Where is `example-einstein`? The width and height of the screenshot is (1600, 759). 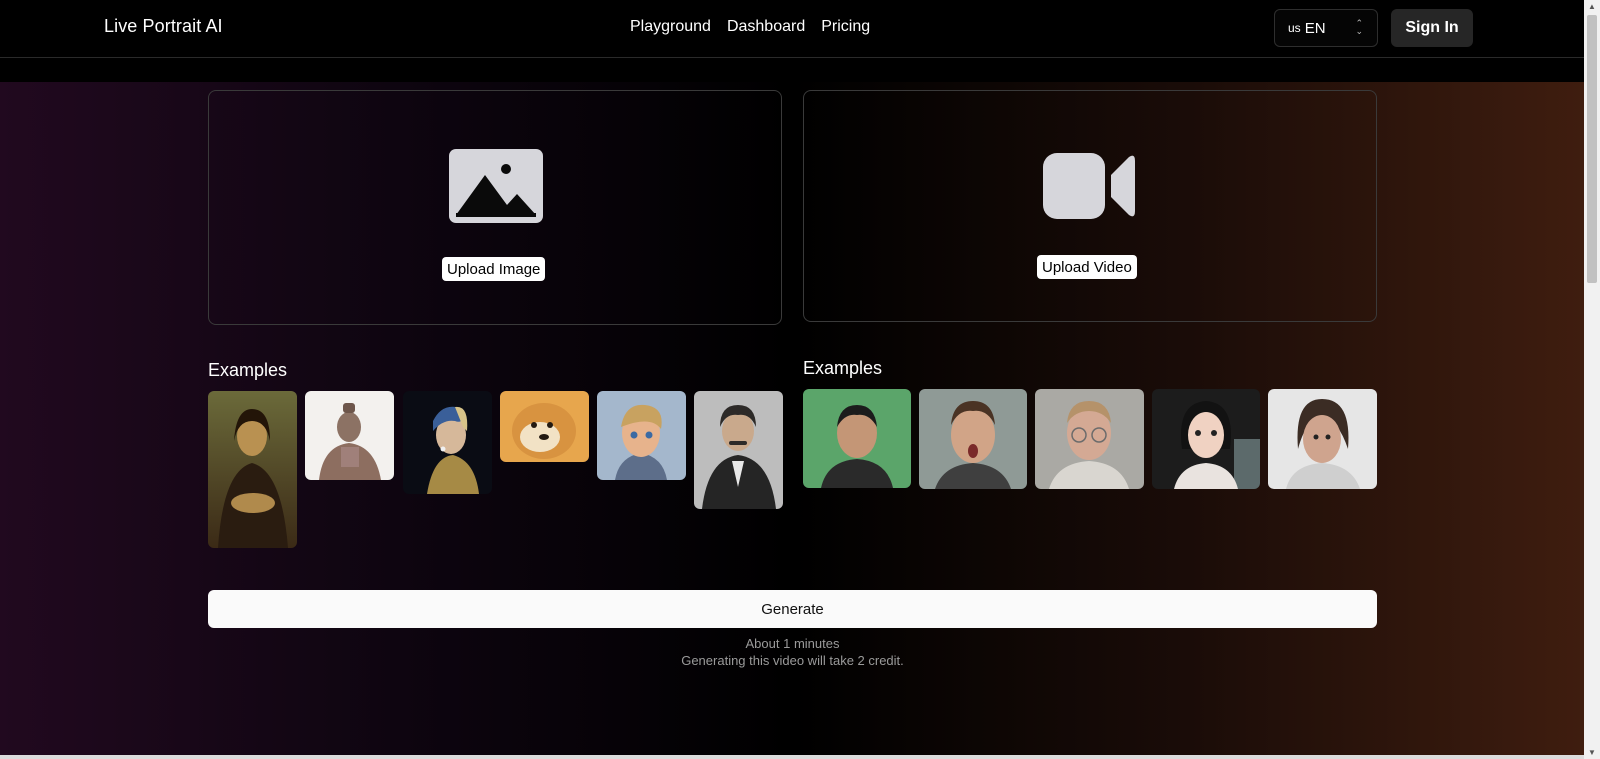 example-einstein is located at coordinates (738, 450).